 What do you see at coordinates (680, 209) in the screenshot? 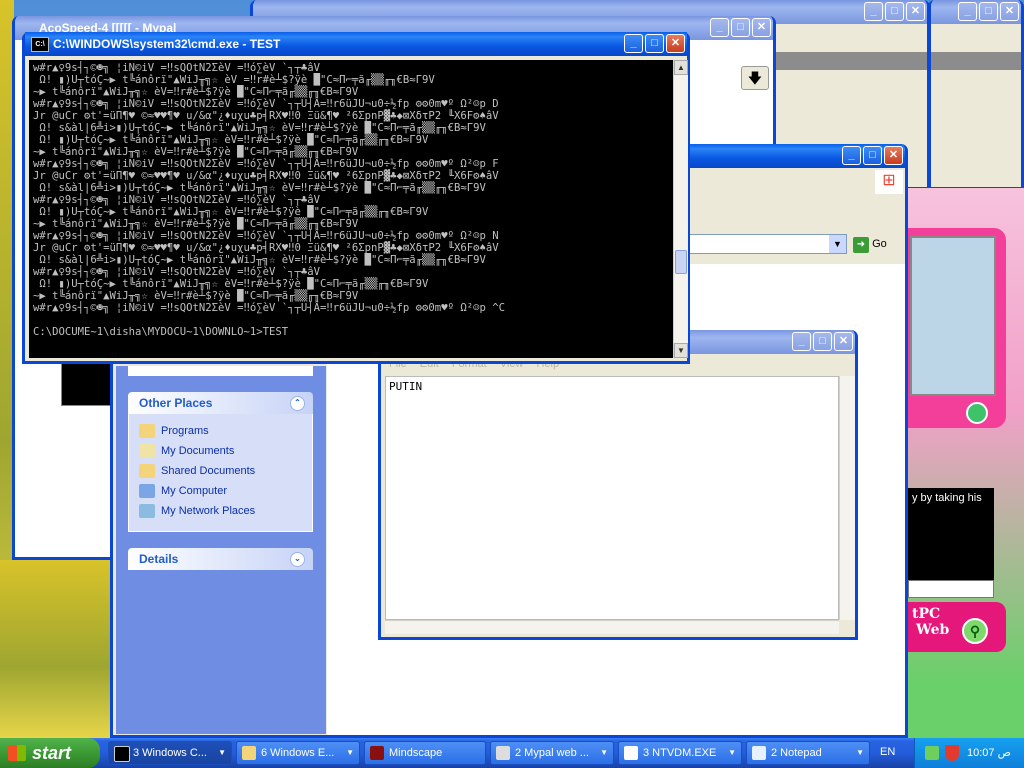
I see `cmd-vertical-scrollbar: ▲ ▼` at bounding box center [680, 209].